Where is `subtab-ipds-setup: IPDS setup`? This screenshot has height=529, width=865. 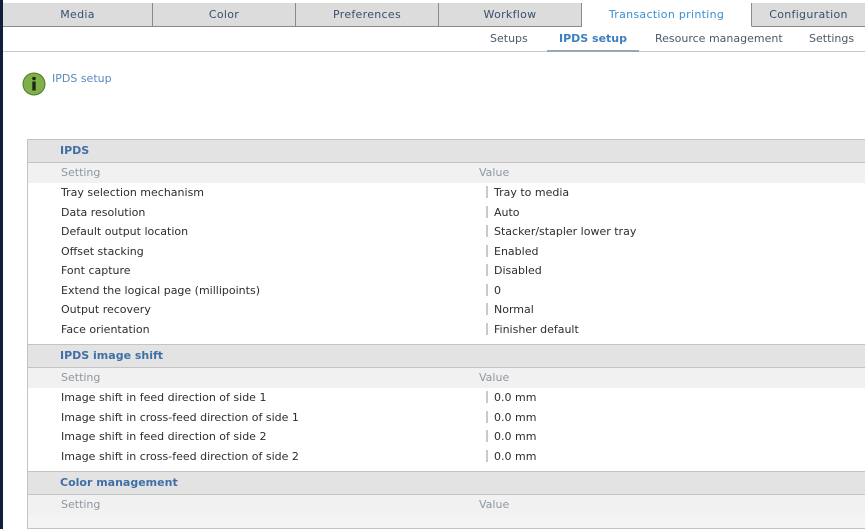
subtab-ipds-setup: IPDS setup is located at coordinates (593, 42).